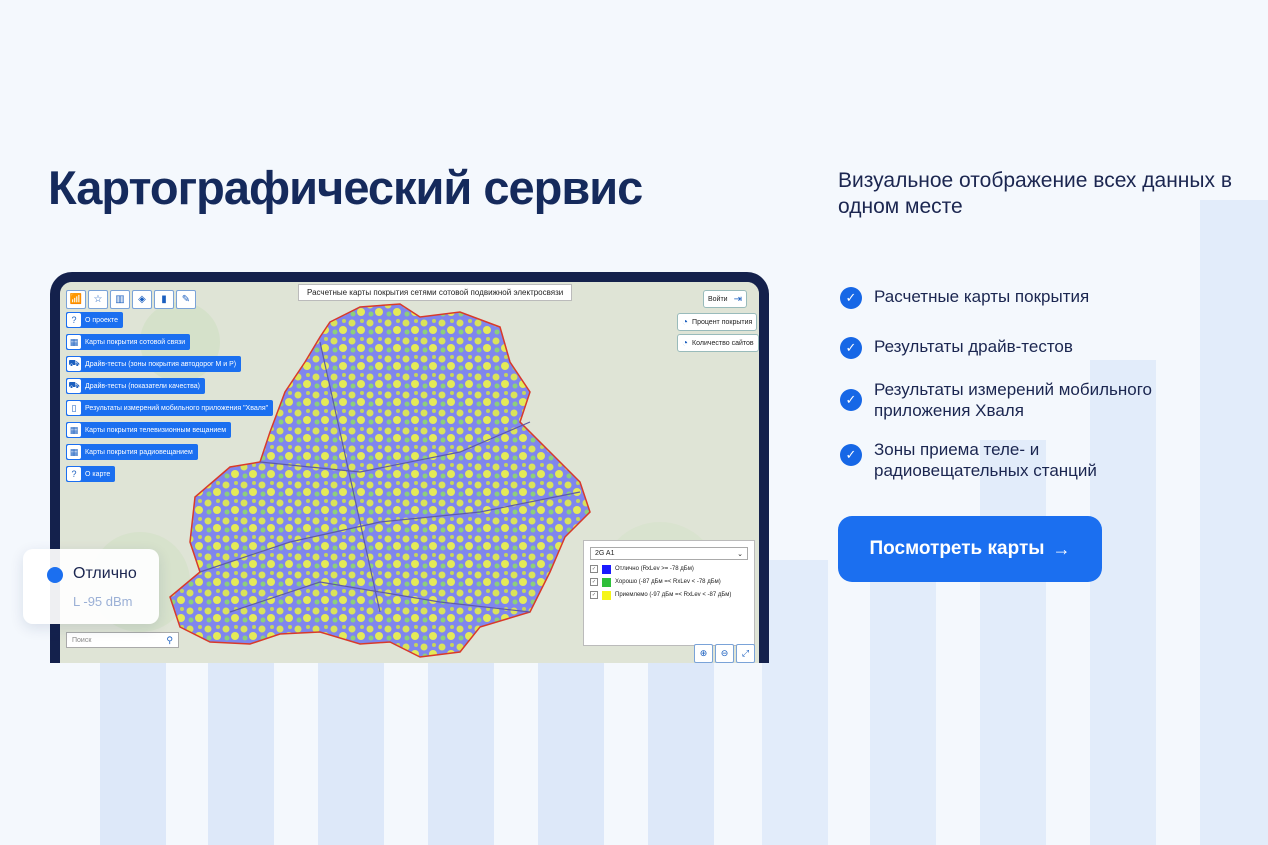 This screenshot has height=845, width=1268. Describe the element at coordinates (345, 187) in the screenshot. I see `page-title: Картографический сервис` at that location.